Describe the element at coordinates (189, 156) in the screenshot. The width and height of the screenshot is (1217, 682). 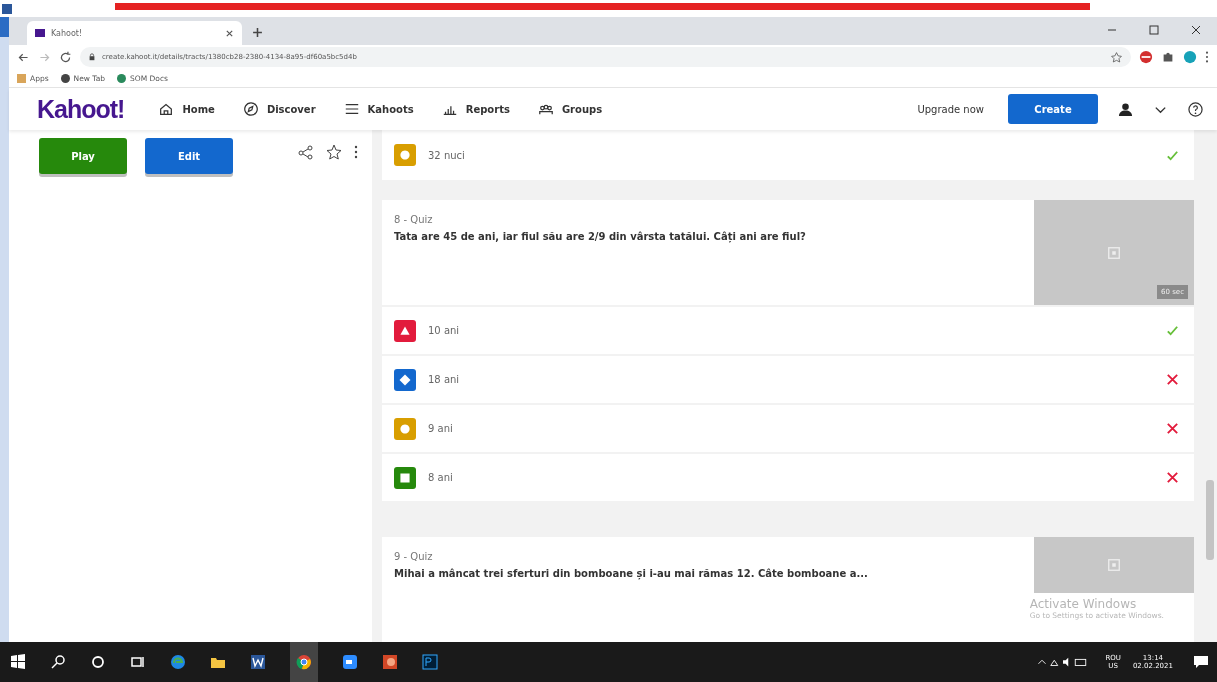
I see `edit-button: Edit` at that location.